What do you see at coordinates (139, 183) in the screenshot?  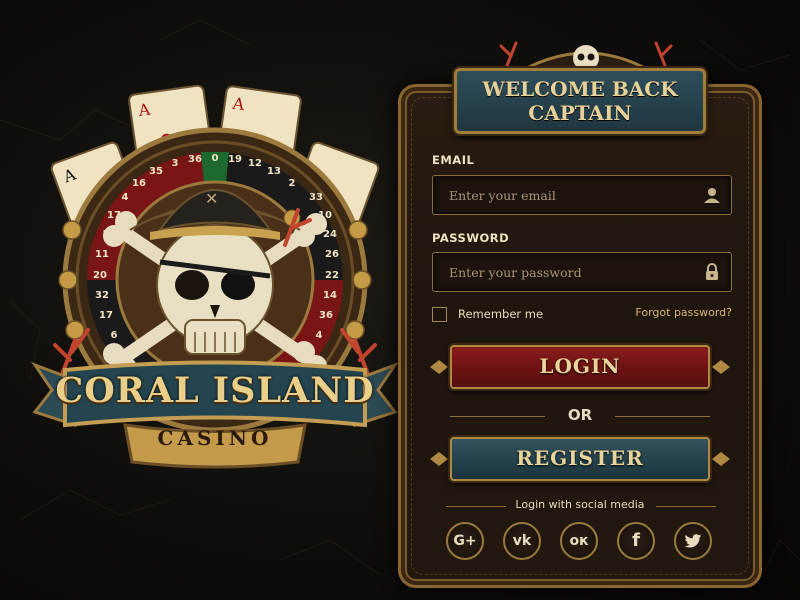 I see `svg-text: 16` at bounding box center [139, 183].